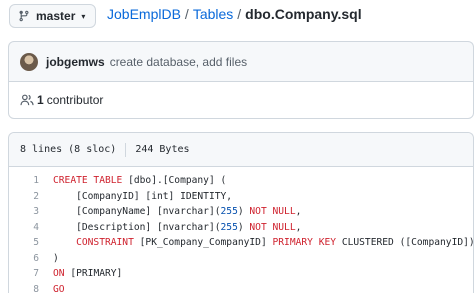 This screenshot has width=474, height=297. What do you see at coordinates (24, 258) in the screenshot?
I see `line-number: 6` at bounding box center [24, 258].